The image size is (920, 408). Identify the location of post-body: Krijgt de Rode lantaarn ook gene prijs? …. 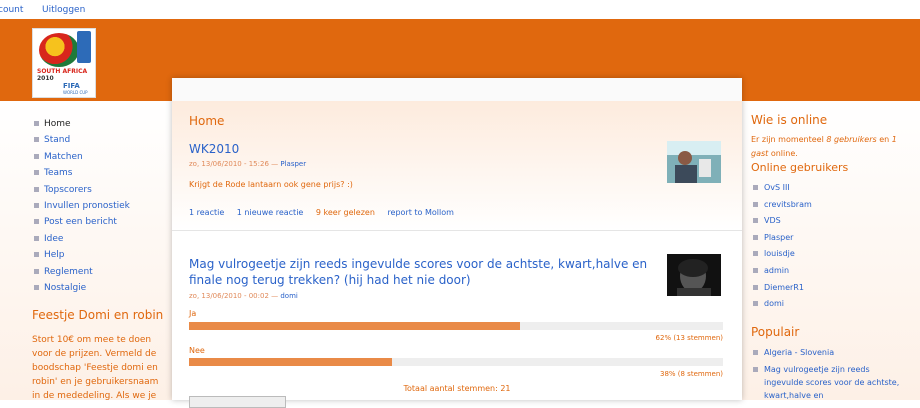
(271, 184).